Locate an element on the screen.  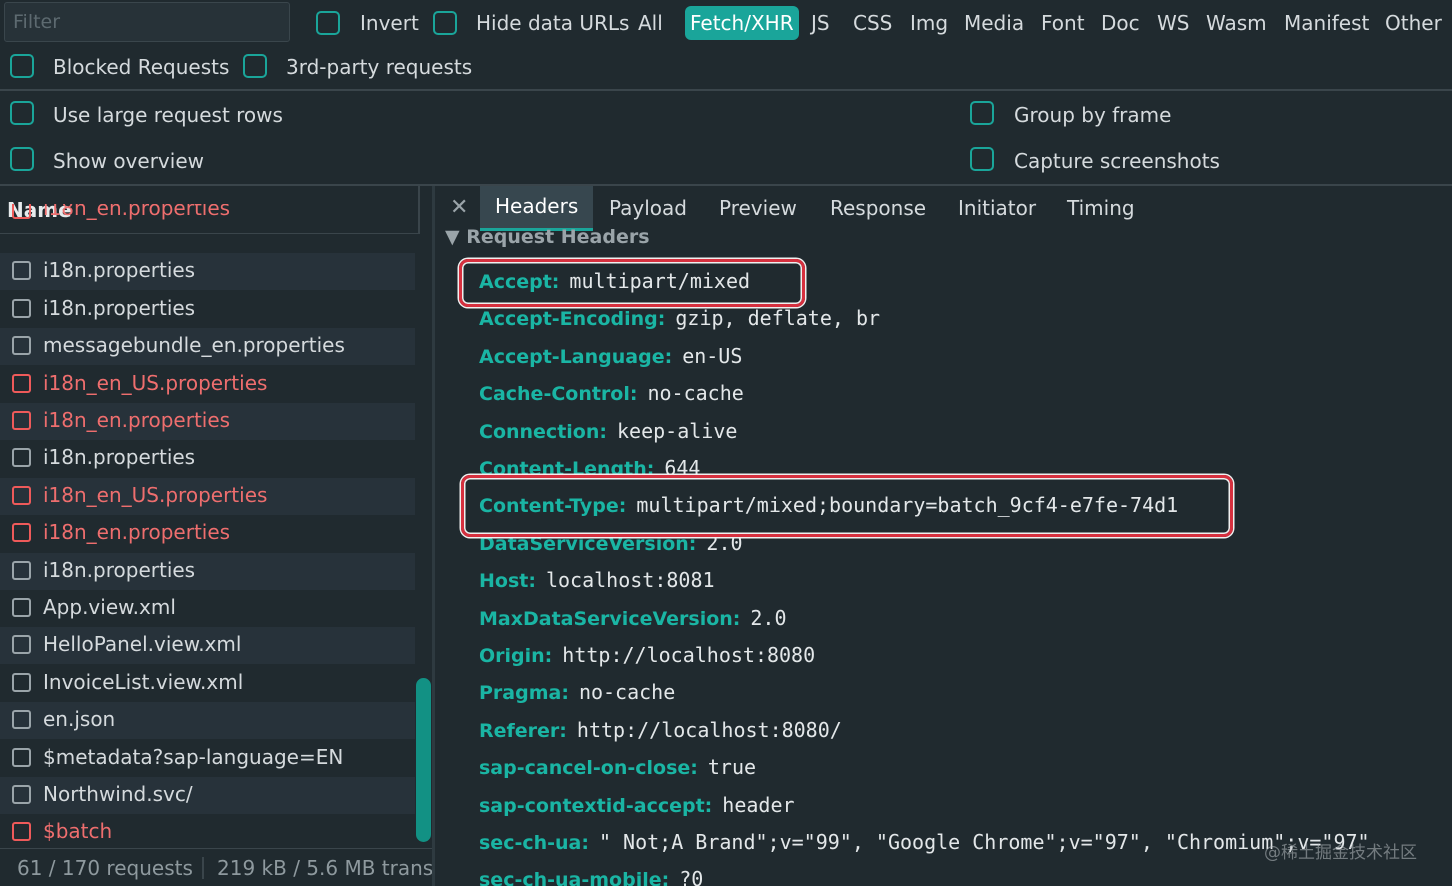
header-line: Cache-Control: no-cache is located at coordinates (611, 393).